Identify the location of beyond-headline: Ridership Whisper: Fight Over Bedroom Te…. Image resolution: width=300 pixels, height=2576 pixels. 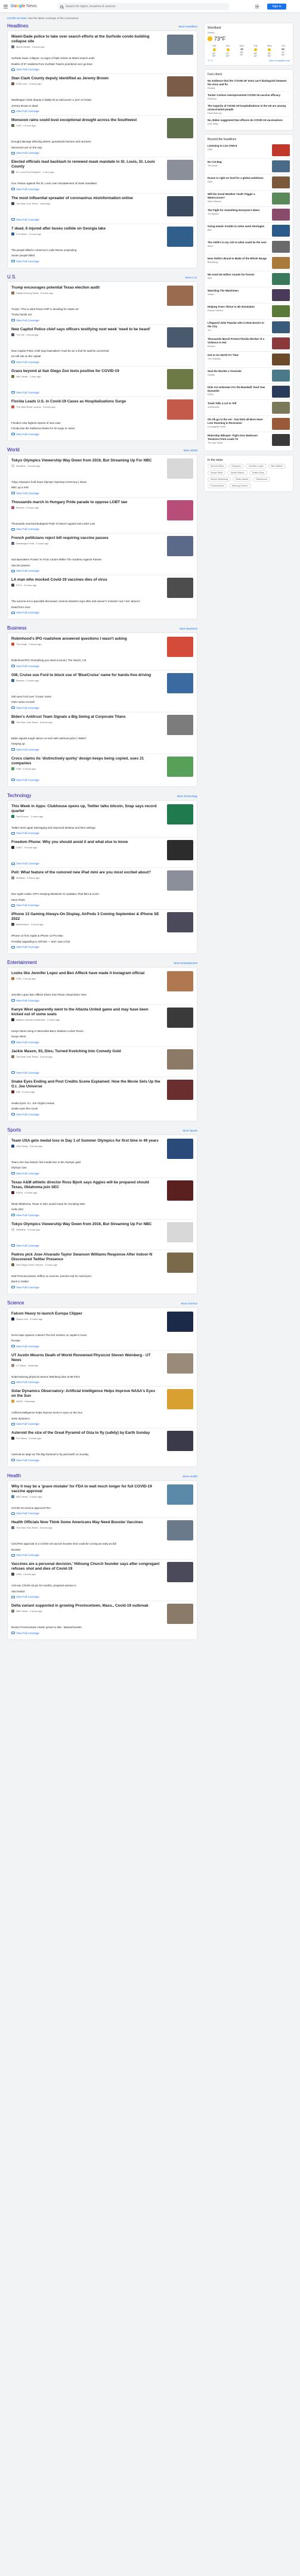
(237, 437).